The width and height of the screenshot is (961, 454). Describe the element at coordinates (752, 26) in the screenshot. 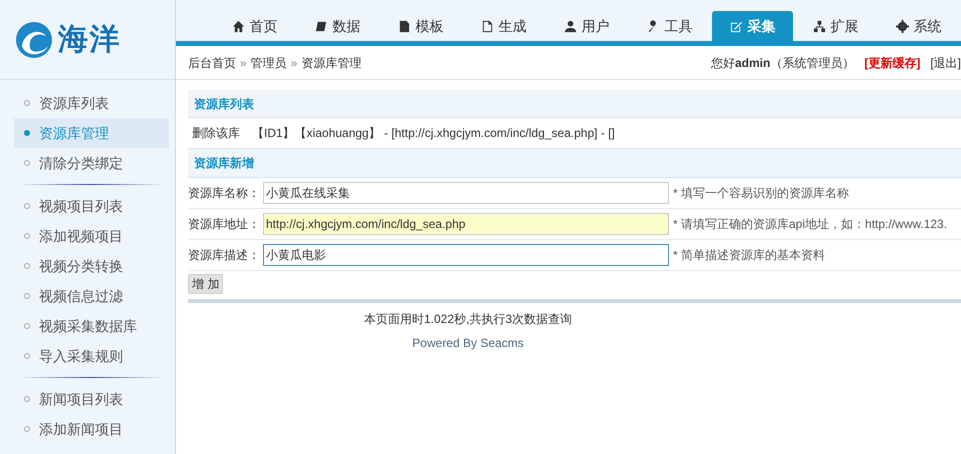

I see `nav-tab: 采集` at that location.